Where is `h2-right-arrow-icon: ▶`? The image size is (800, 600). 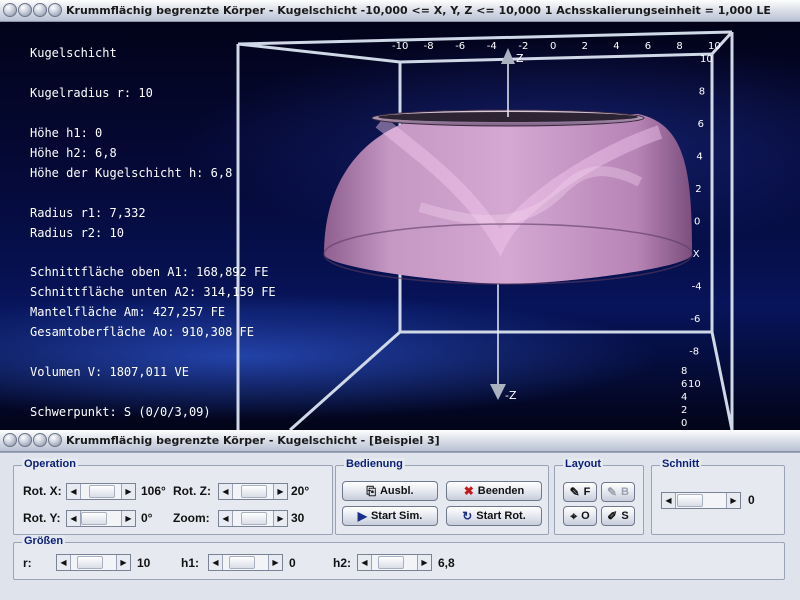 h2-right-arrow-icon: ▶ is located at coordinates (424, 562).